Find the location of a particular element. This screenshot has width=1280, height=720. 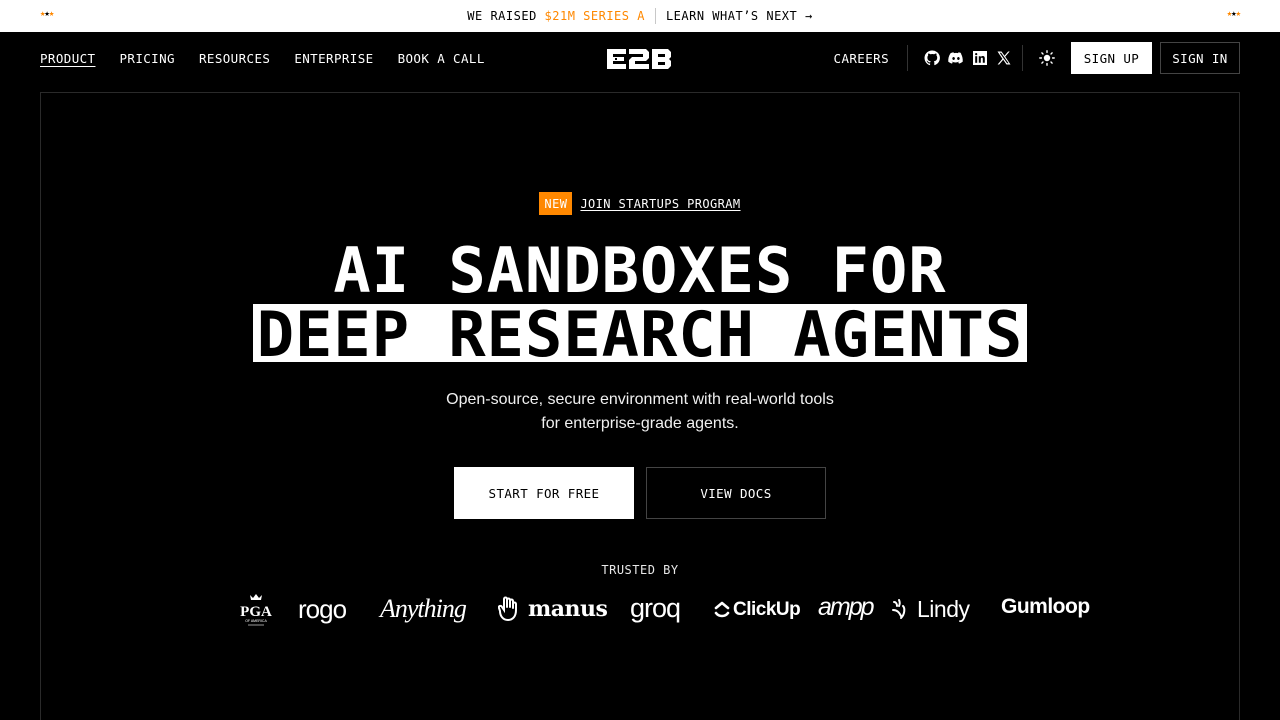

sign-up-button: SIGN UP is located at coordinates (1111, 58).